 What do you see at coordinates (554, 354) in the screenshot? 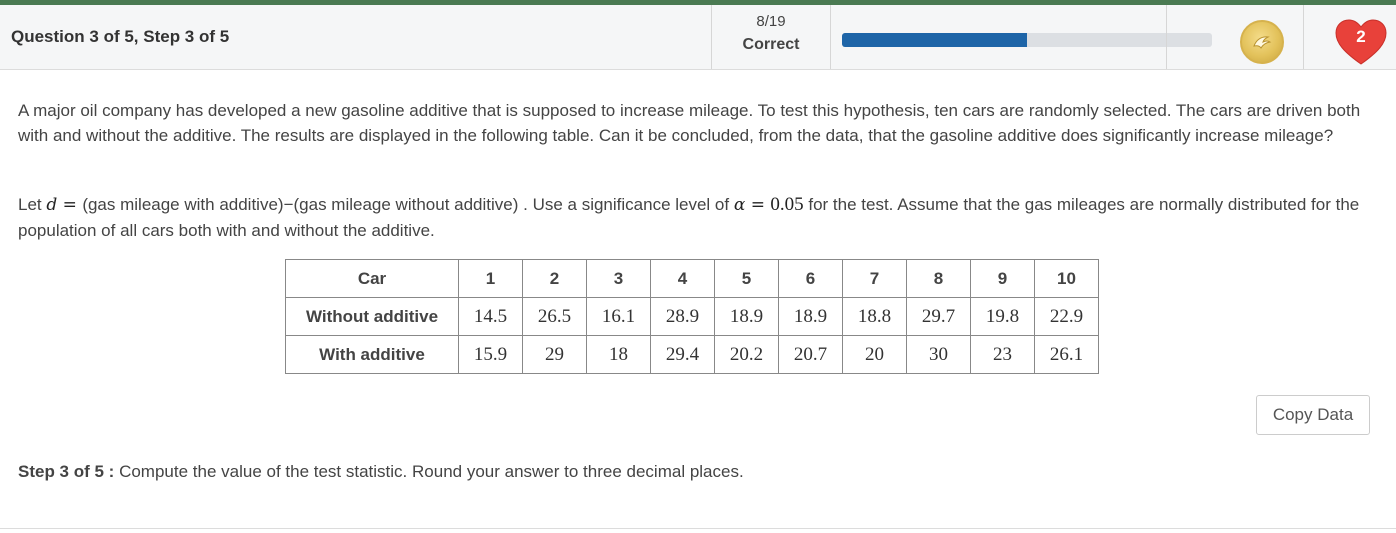
I see `table-cell: 29` at bounding box center [554, 354].